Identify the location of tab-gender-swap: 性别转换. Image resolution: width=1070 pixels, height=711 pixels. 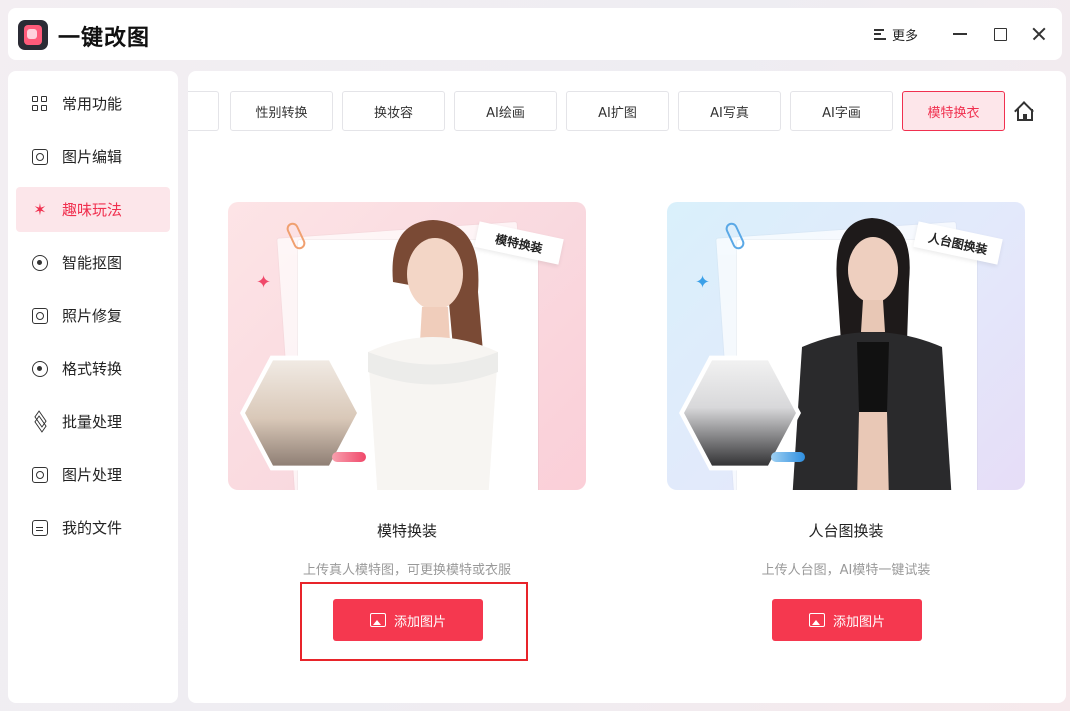
(281, 111).